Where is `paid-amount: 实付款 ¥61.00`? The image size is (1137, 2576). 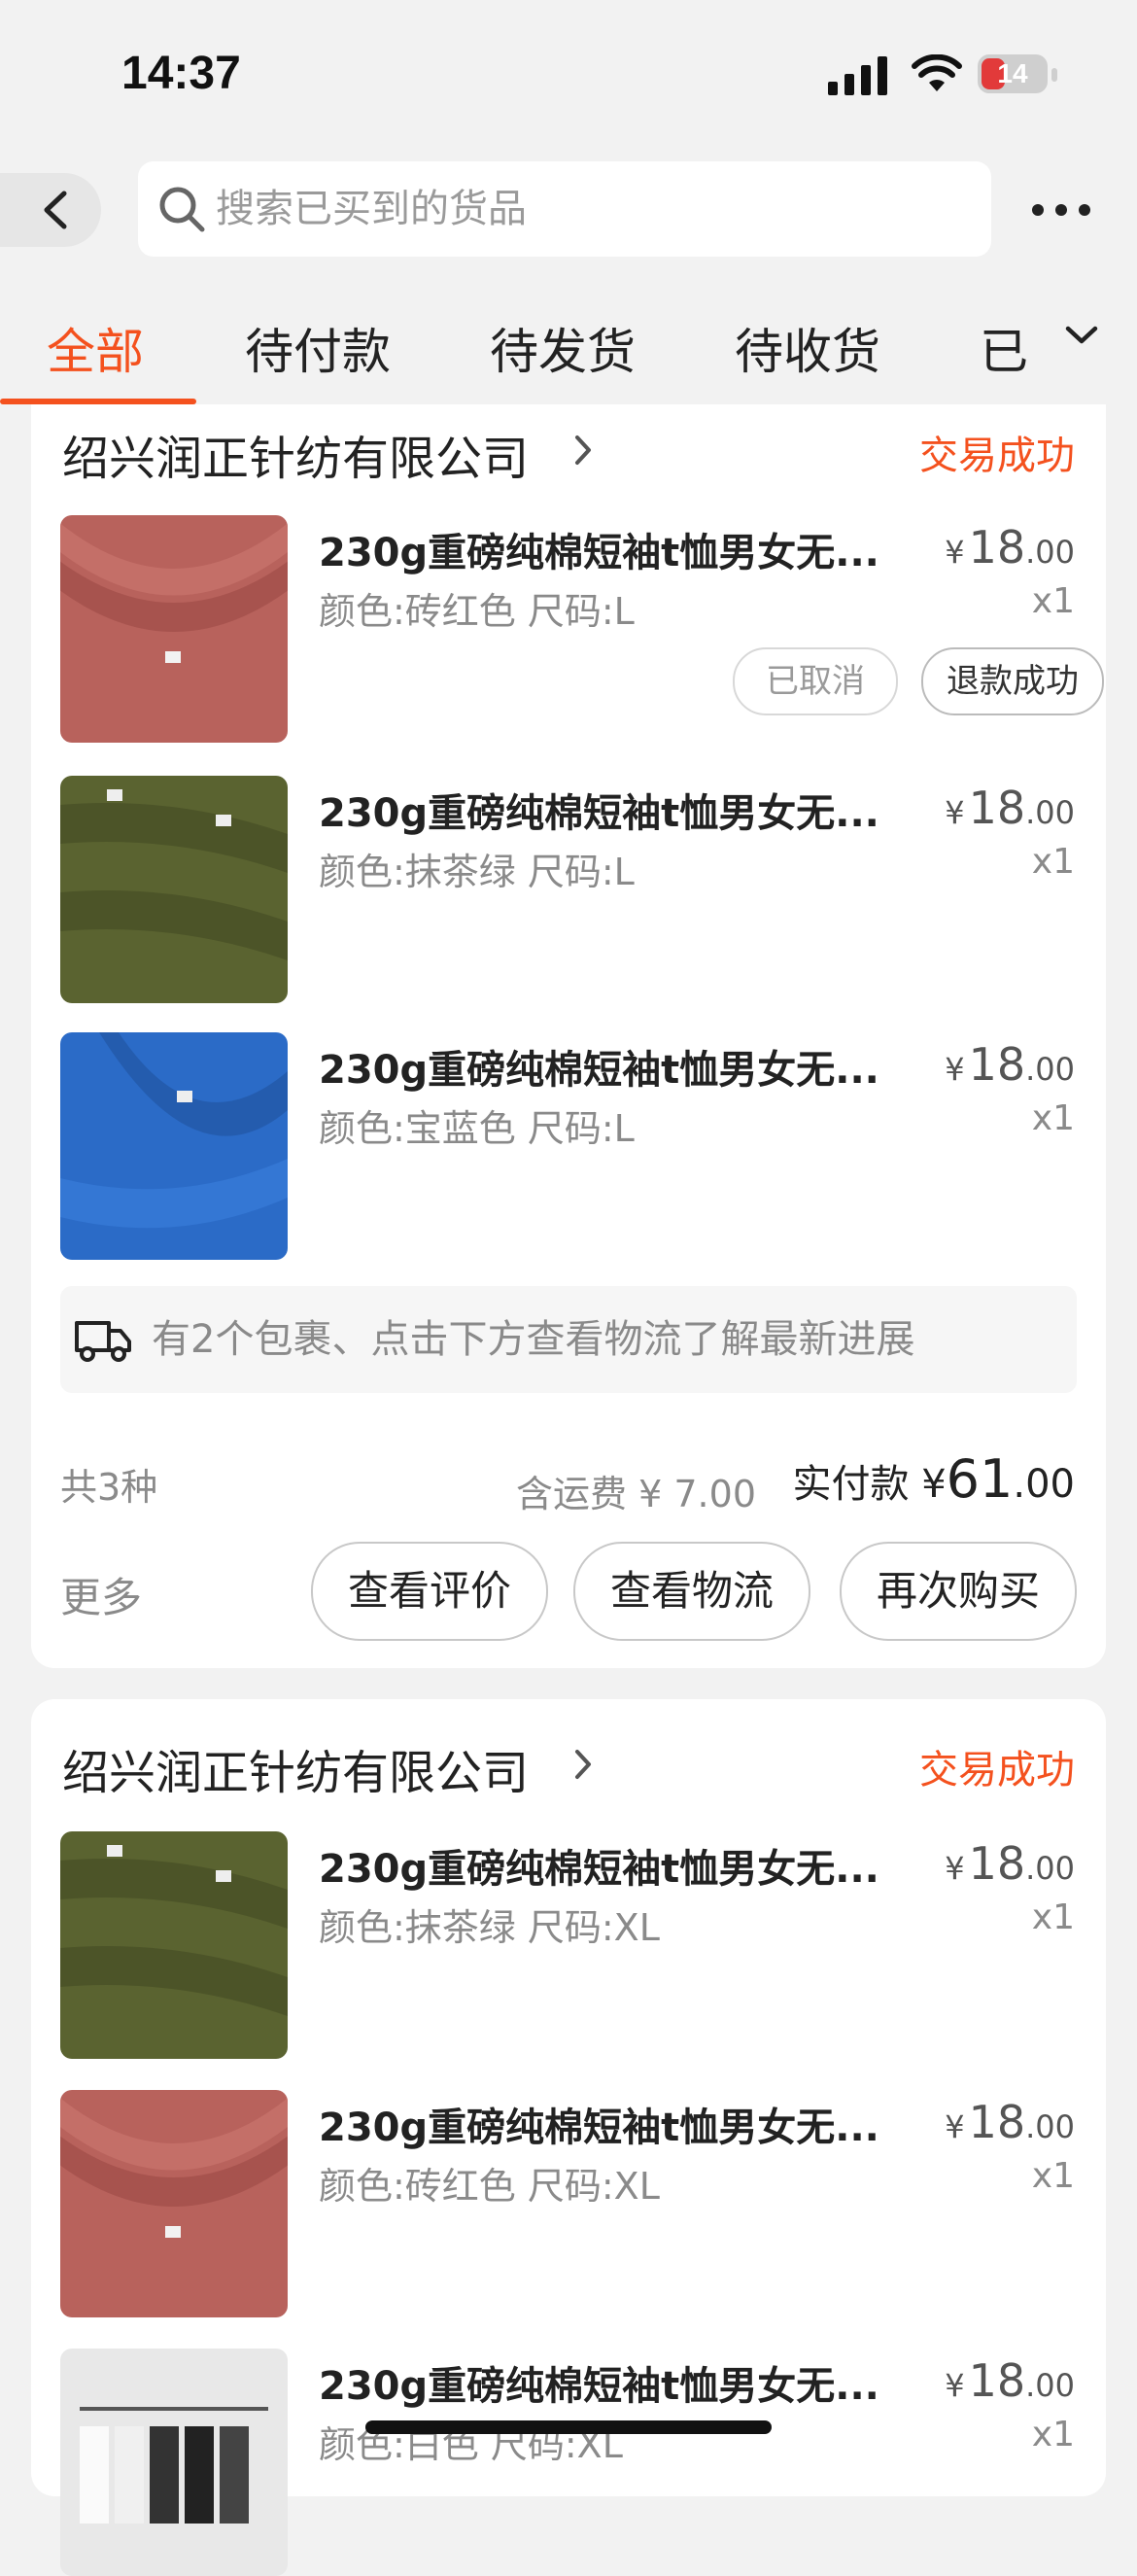
paid-amount: 实付款 ¥61.00 is located at coordinates (933, 1479).